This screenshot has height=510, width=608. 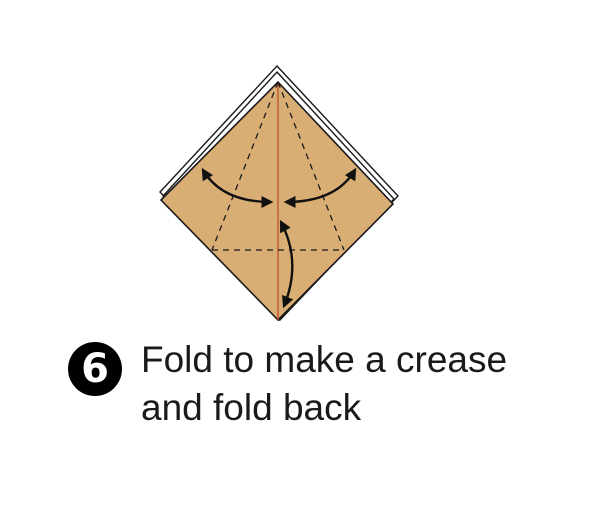 I want to click on step-number-badge: 6, so click(x=95, y=369).